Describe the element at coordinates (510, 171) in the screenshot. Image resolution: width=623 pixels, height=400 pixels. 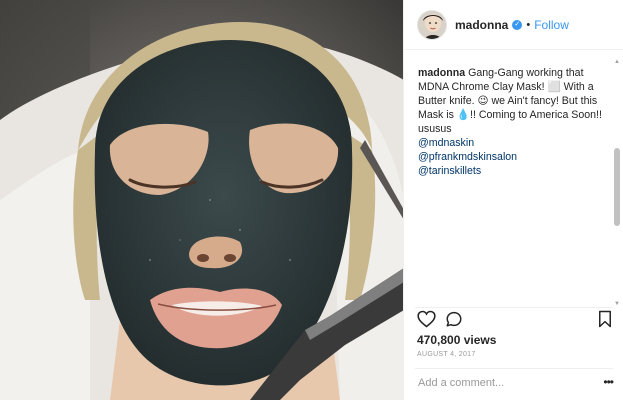
I see `mention-link: @tarinskillets` at that location.